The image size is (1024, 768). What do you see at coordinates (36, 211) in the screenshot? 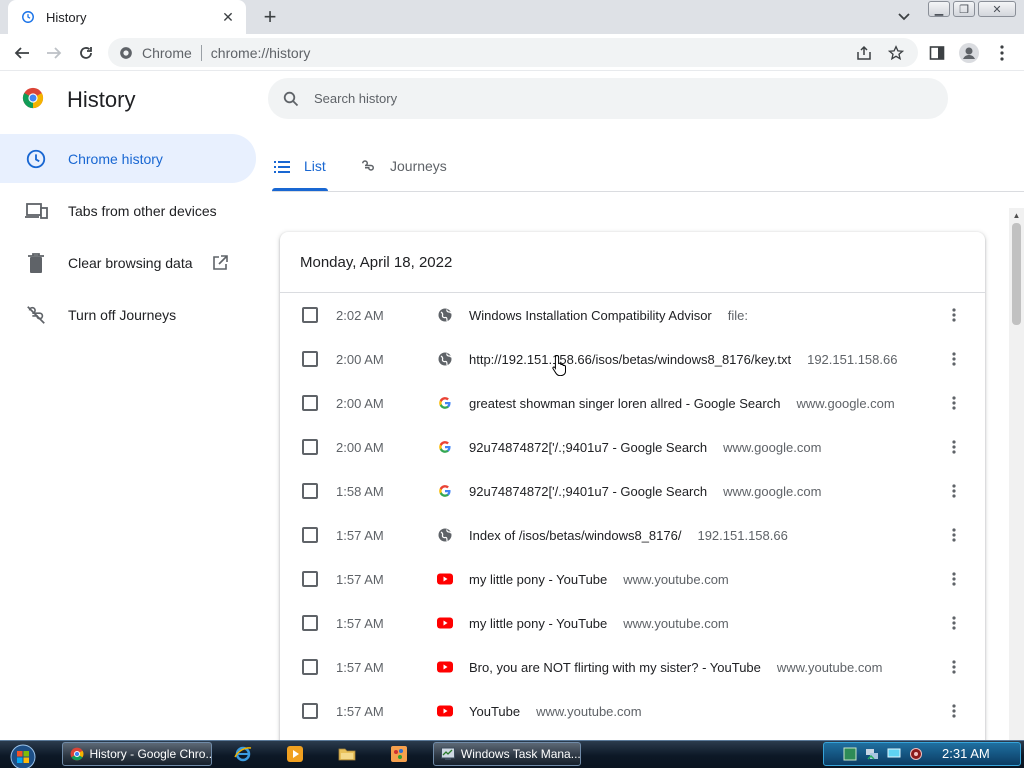
I see `devices-icon` at bounding box center [36, 211].